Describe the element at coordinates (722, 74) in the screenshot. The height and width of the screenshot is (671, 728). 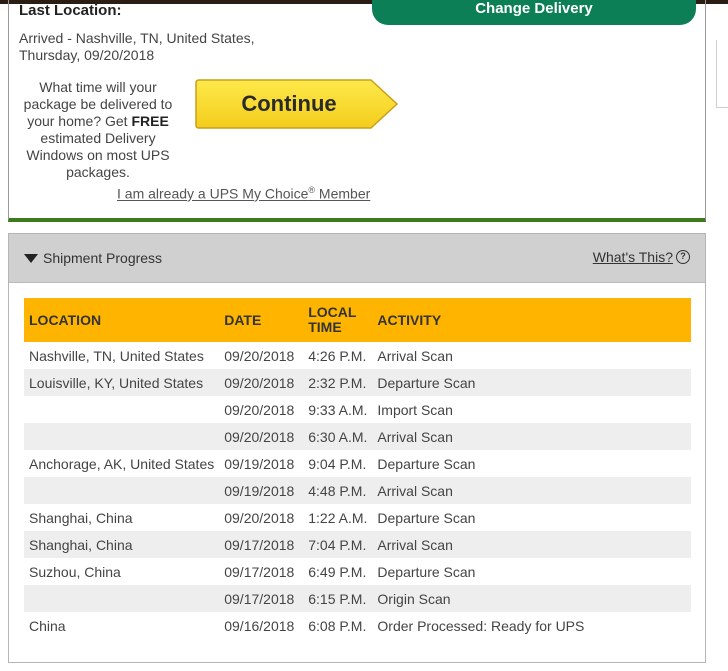
I see `right-divider` at that location.